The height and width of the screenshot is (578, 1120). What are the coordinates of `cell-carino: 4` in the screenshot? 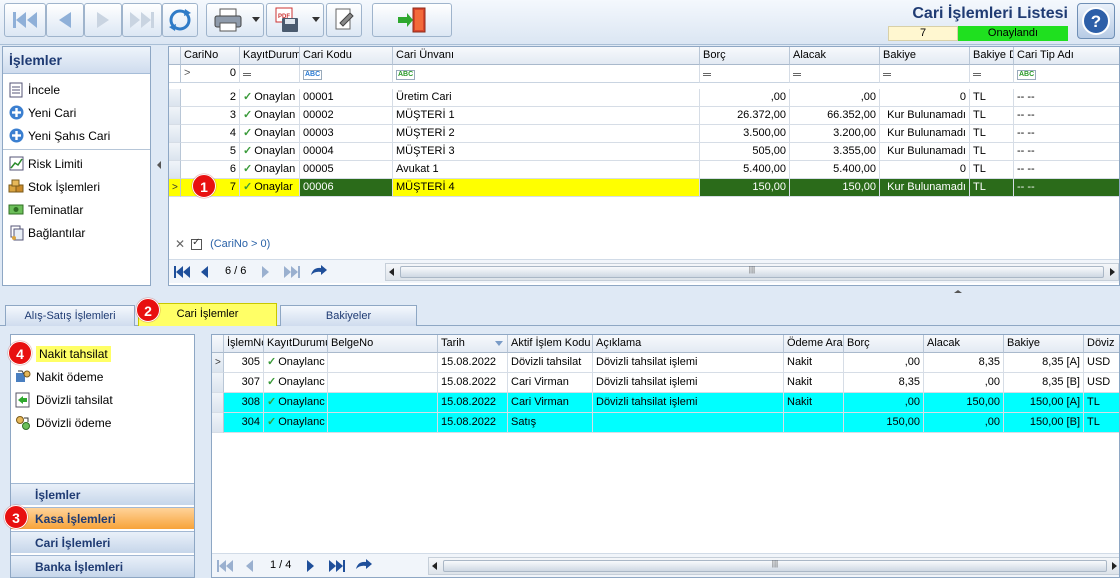 It's located at (210, 134).